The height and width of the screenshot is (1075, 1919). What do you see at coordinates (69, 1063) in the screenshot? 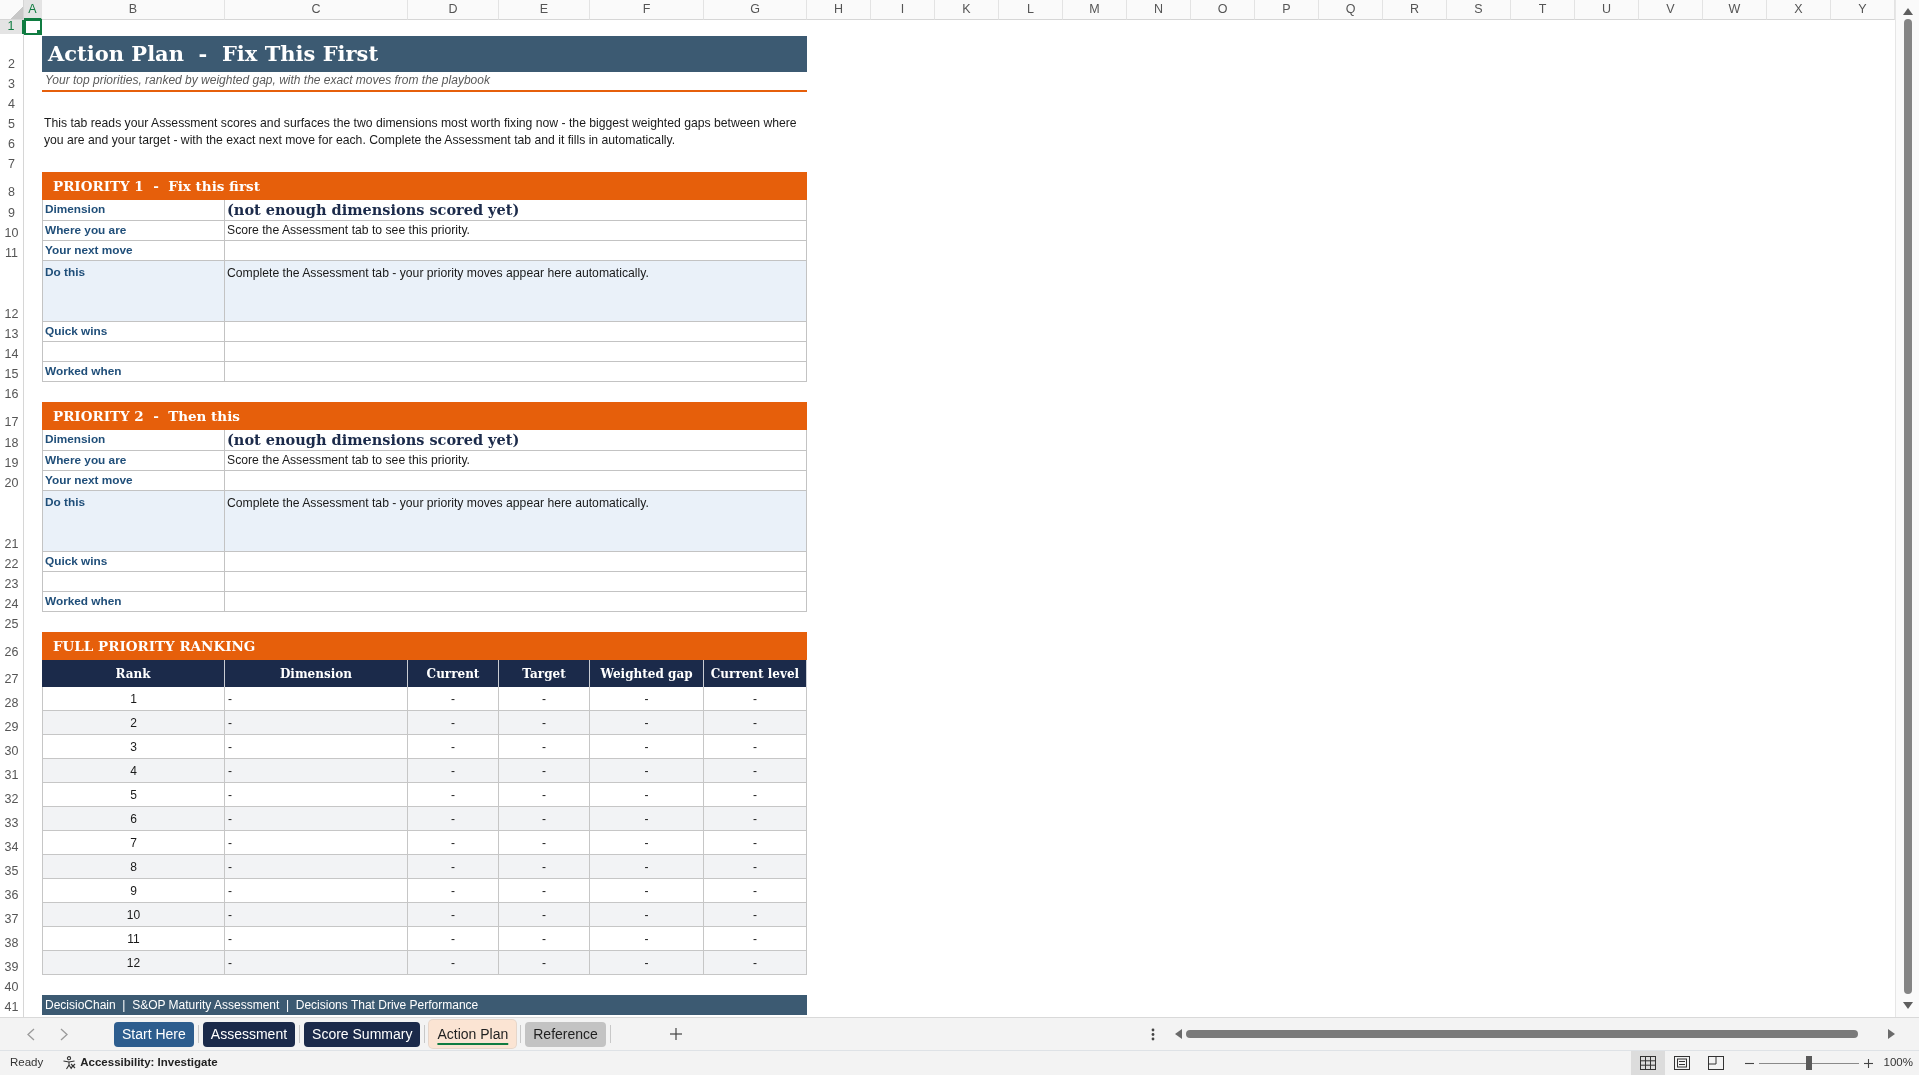
I see `person-icon` at bounding box center [69, 1063].